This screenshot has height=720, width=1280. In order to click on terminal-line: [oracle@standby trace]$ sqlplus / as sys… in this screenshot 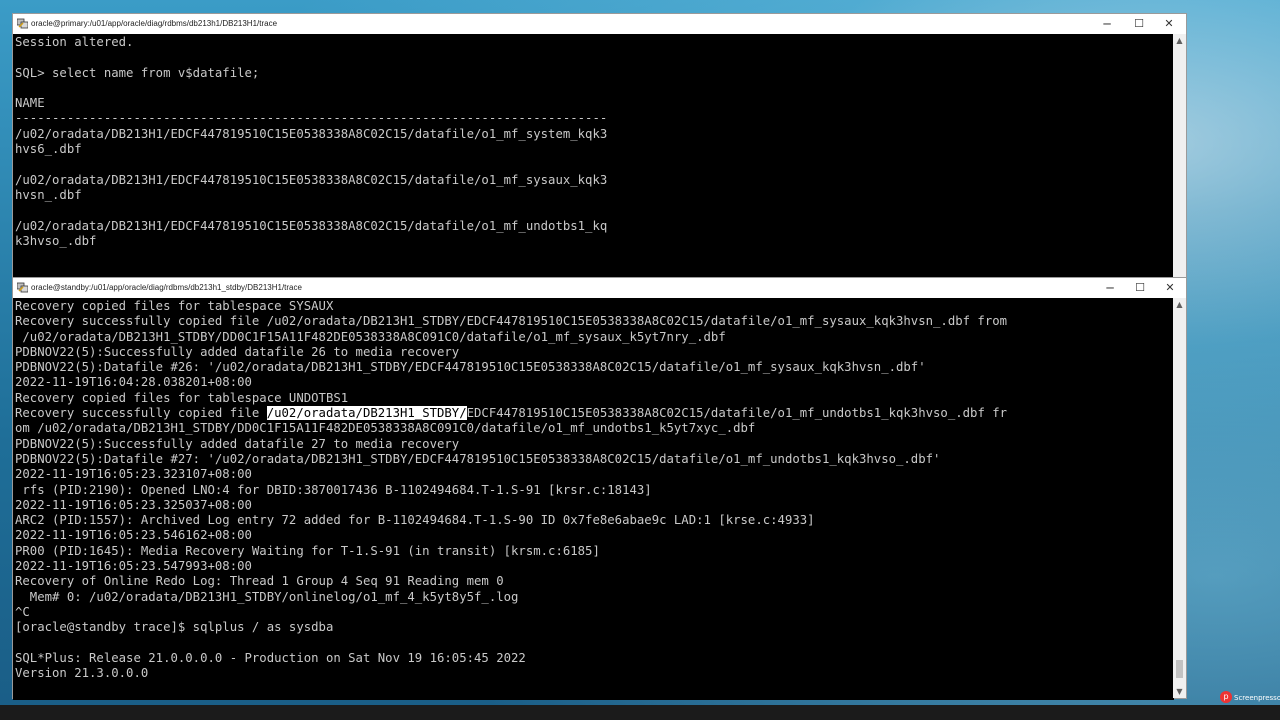, I will do `click(174, 627)`.